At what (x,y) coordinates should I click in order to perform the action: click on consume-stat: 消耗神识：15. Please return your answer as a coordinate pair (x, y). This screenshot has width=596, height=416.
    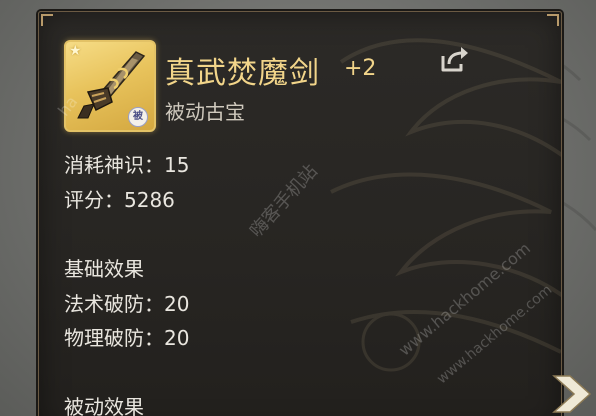
    Looking at the image, I should click on (126, 163).